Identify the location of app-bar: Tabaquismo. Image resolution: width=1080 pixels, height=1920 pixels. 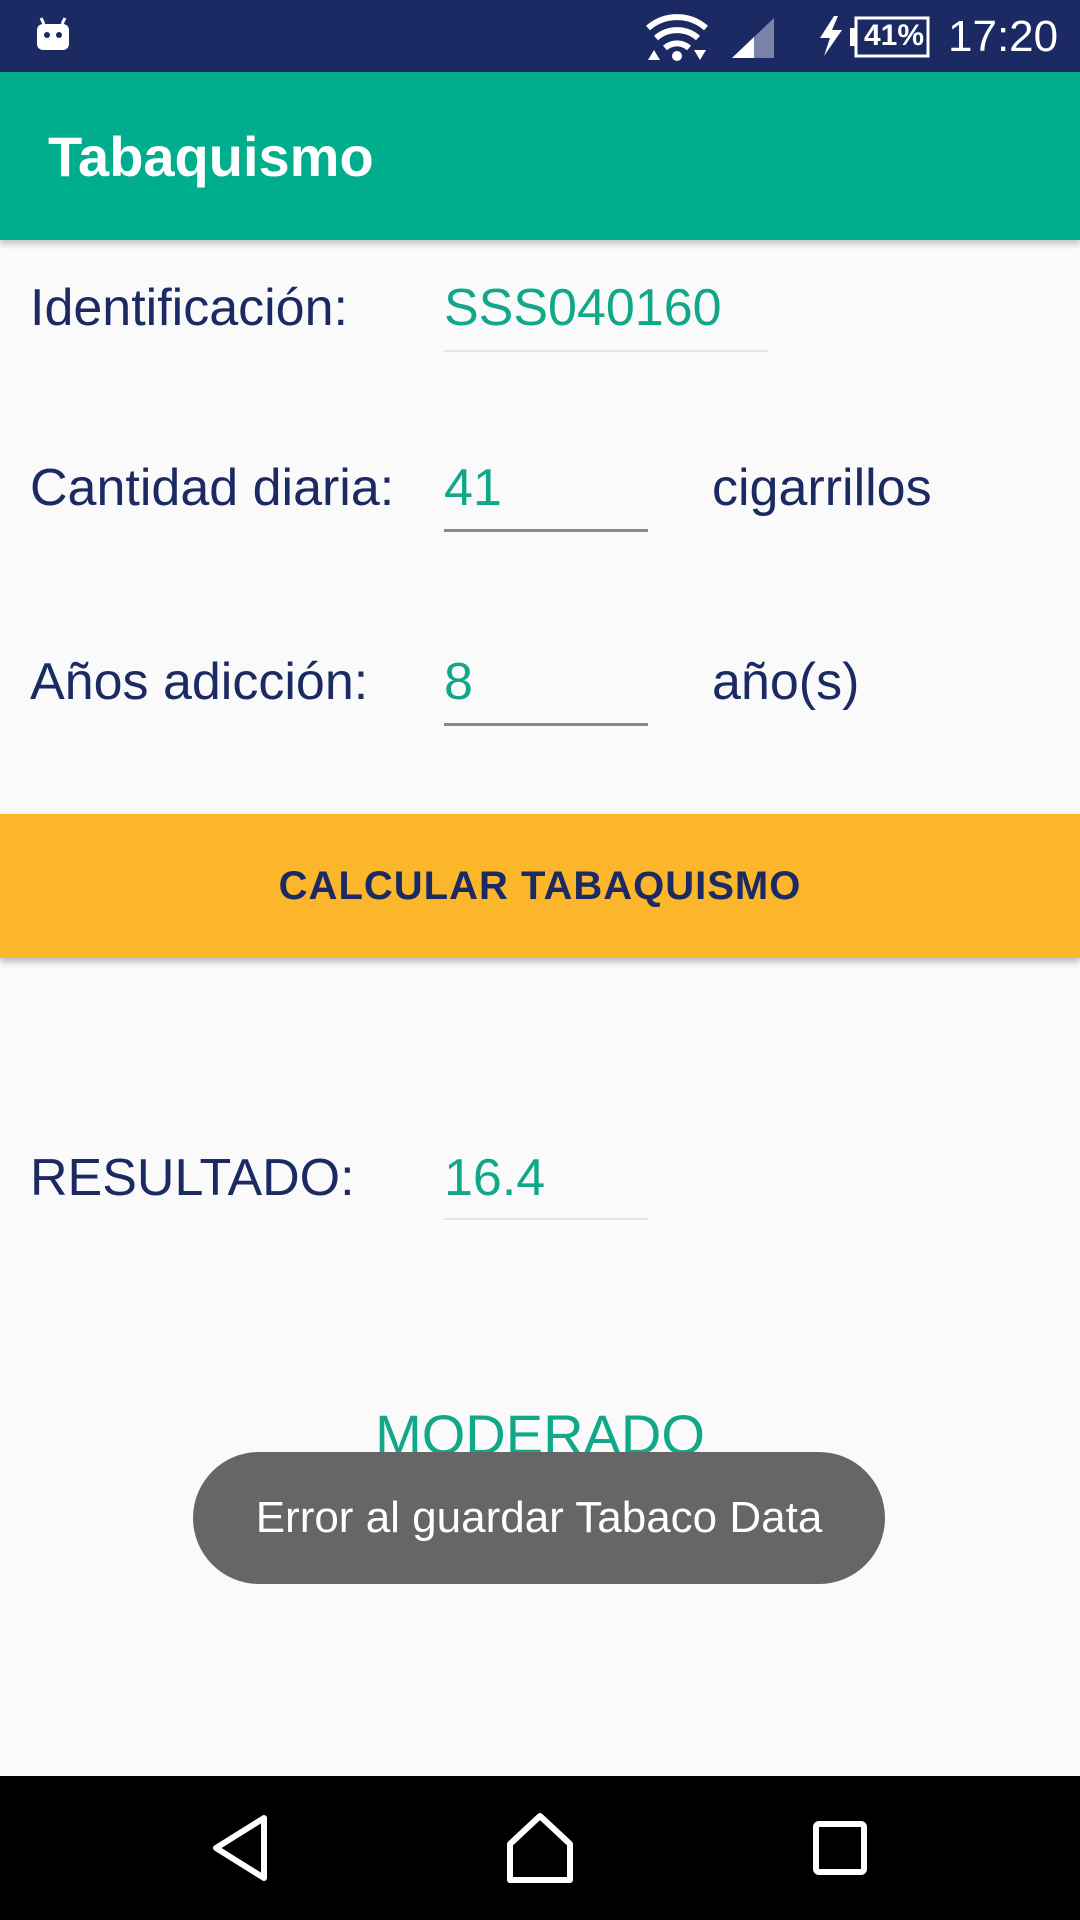
(540, 156).